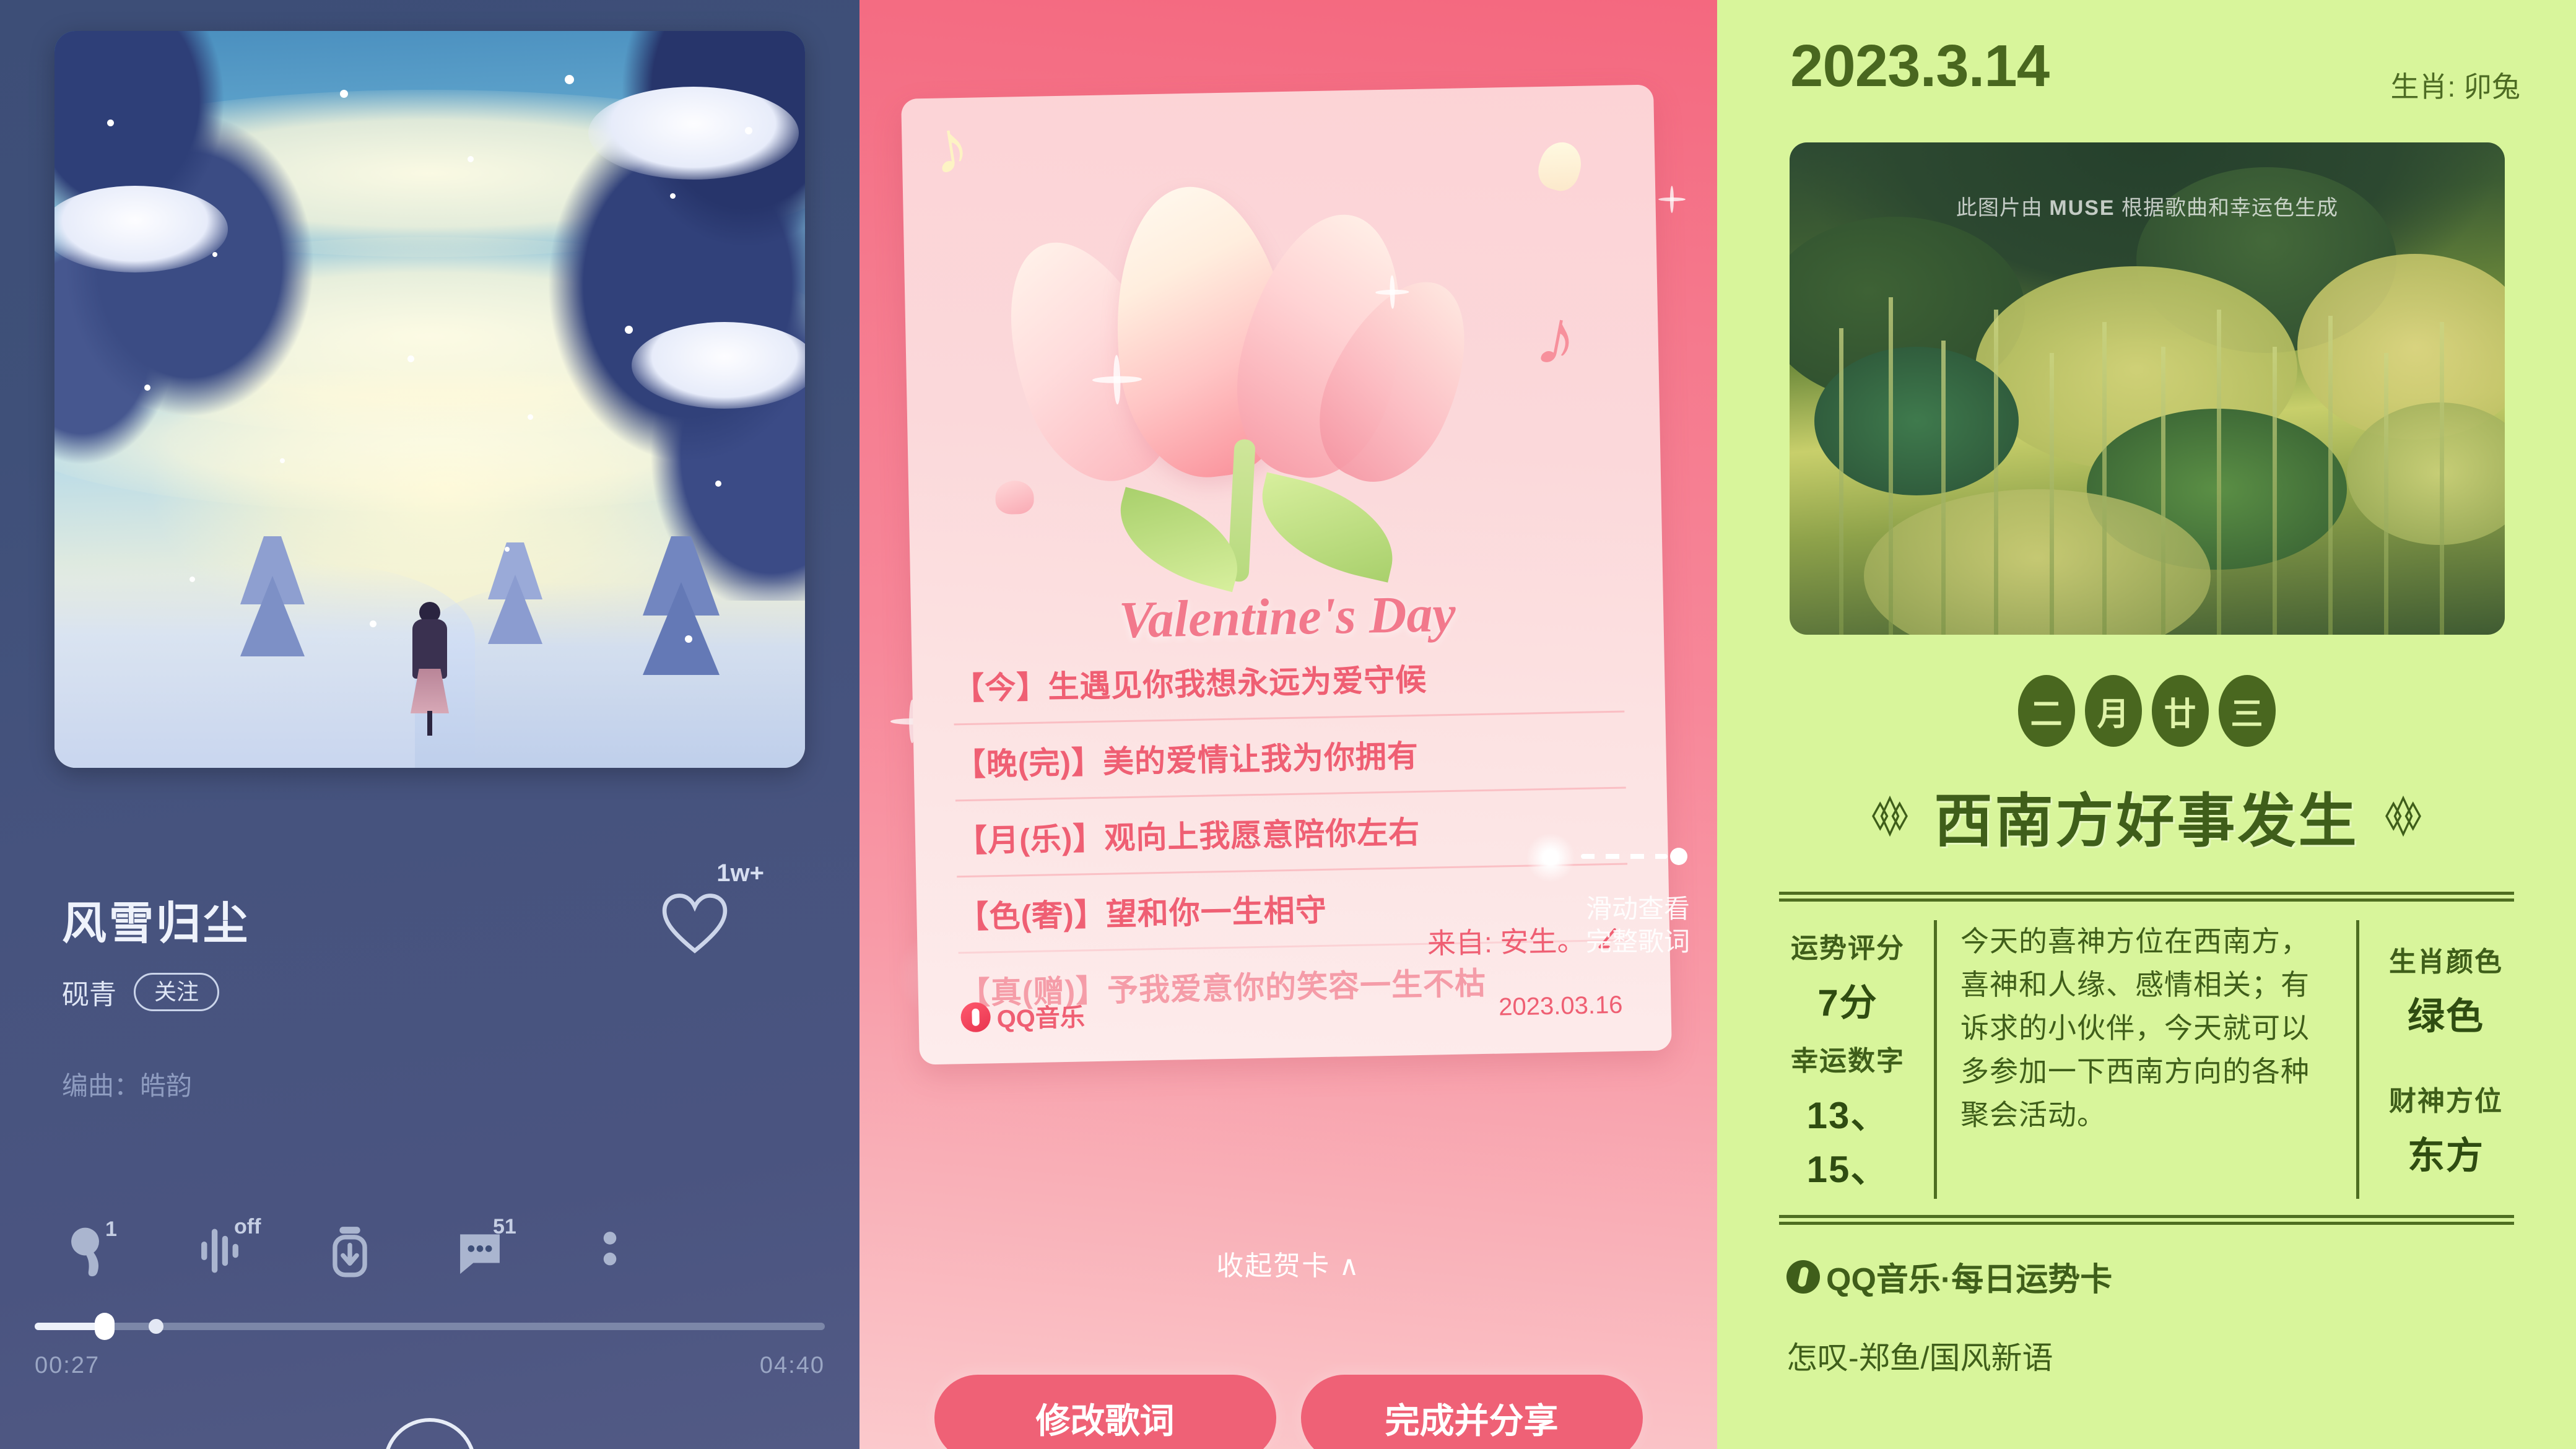 This screenshot has width=2576, height=1449. I want to click on fortune-brand: QQ音乐·每日运势卡, so click(1949, 1277).